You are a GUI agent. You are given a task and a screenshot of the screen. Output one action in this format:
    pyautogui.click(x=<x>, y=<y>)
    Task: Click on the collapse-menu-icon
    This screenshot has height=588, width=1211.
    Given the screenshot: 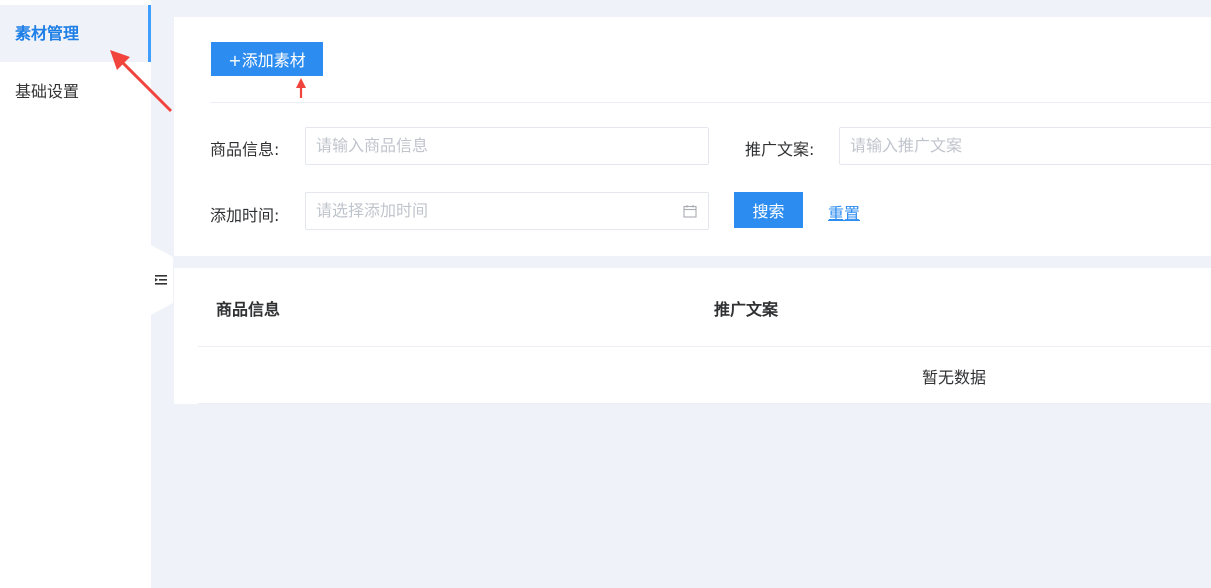 What is the action you would take?
    pyautogui.click(x=161, y=280)
    